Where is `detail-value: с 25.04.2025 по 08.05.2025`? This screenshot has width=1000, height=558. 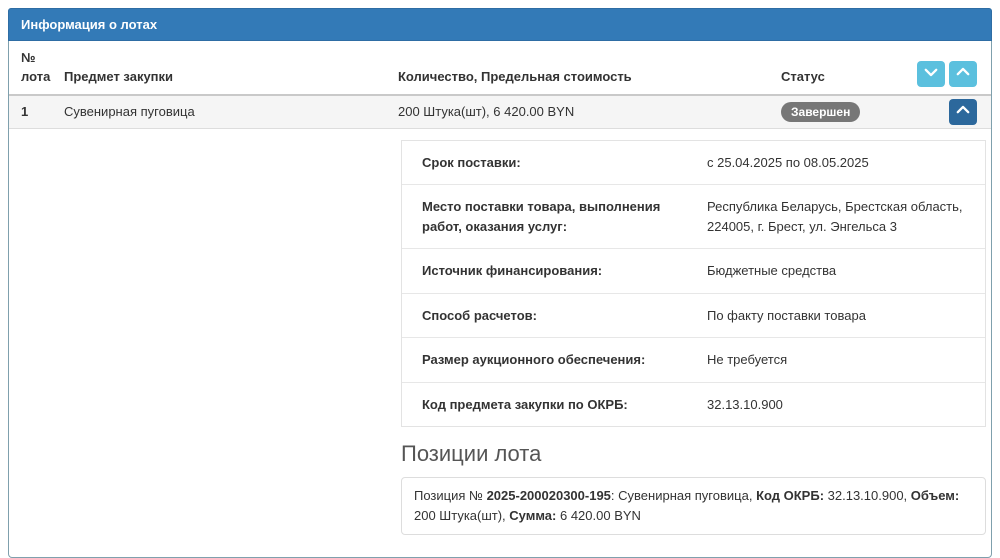
detail-value: с 25.04.2025 по 08.05.2025 is located at coordinates (788, 162).